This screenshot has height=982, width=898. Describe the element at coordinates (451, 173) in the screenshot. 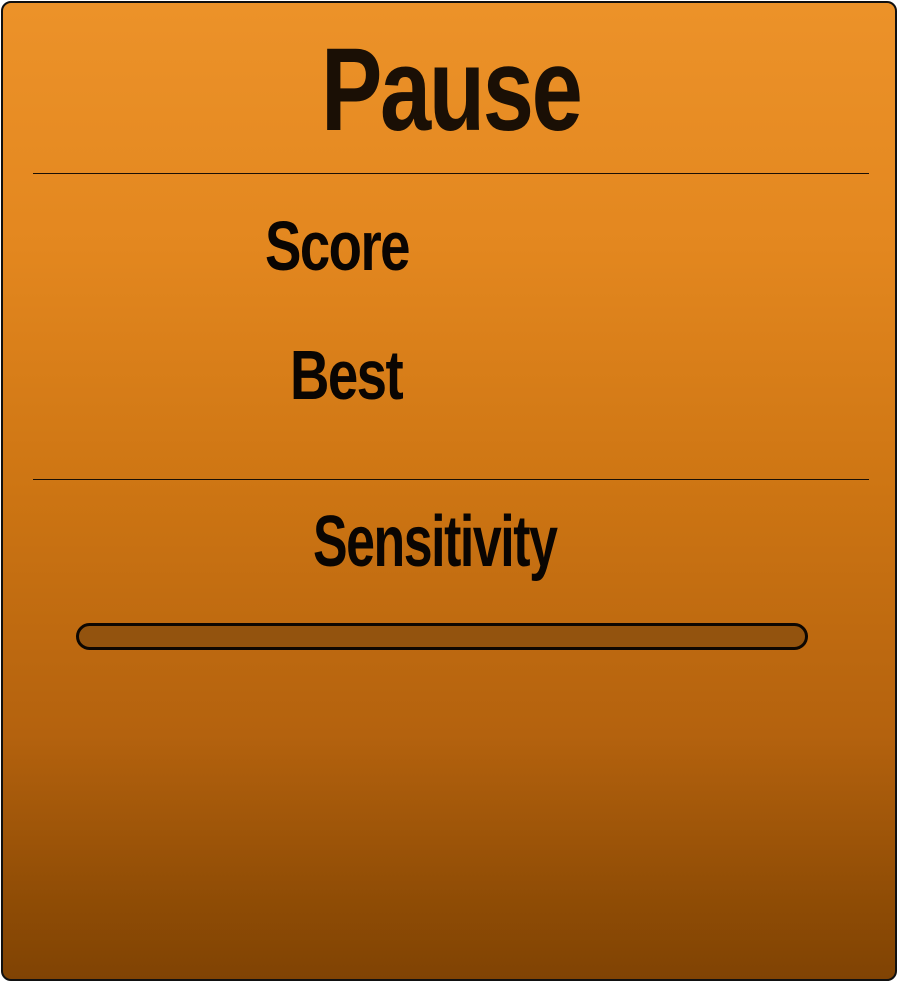

I see `top-divider` at that location.